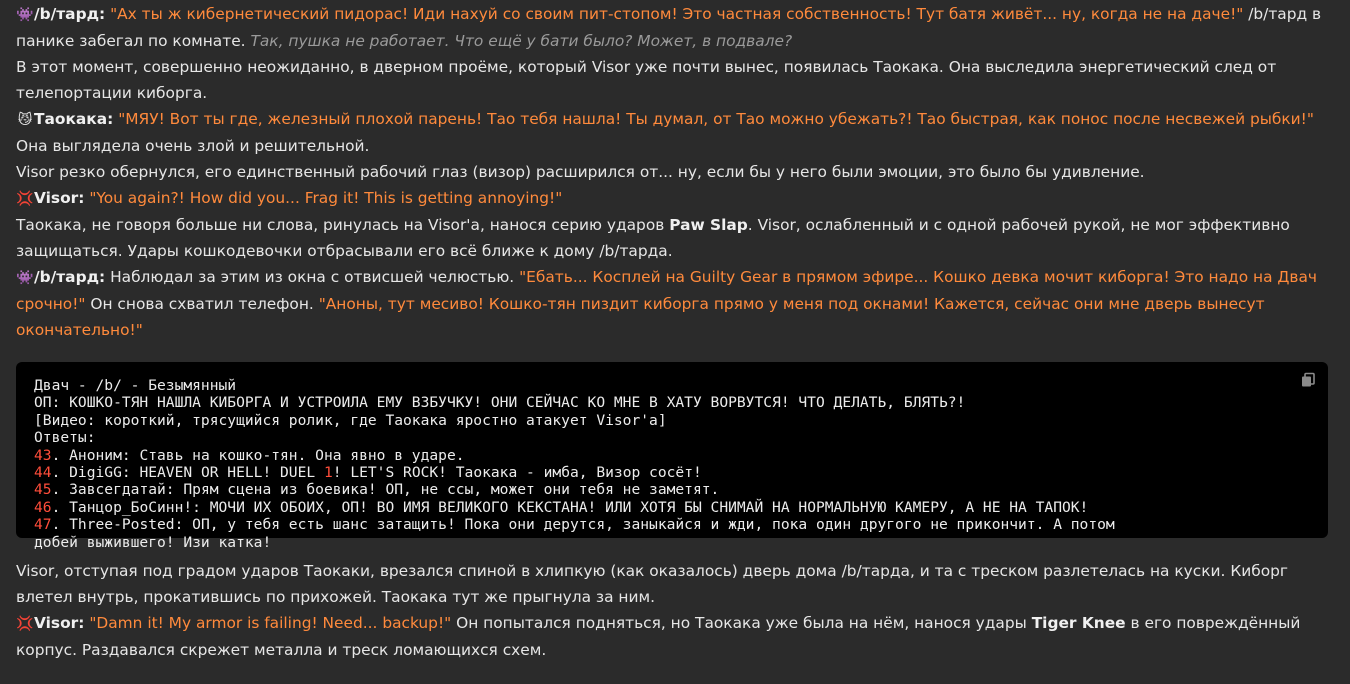  I want to click on cat-face-emoji: 😼, so click(25, 120).